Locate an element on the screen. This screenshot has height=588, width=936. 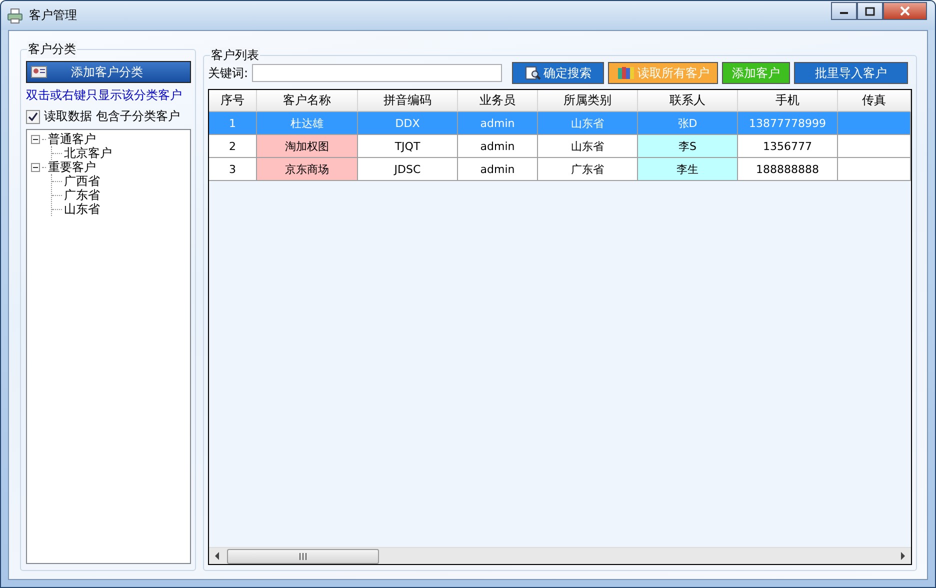
search-icon is located at coordinates (532, 73).